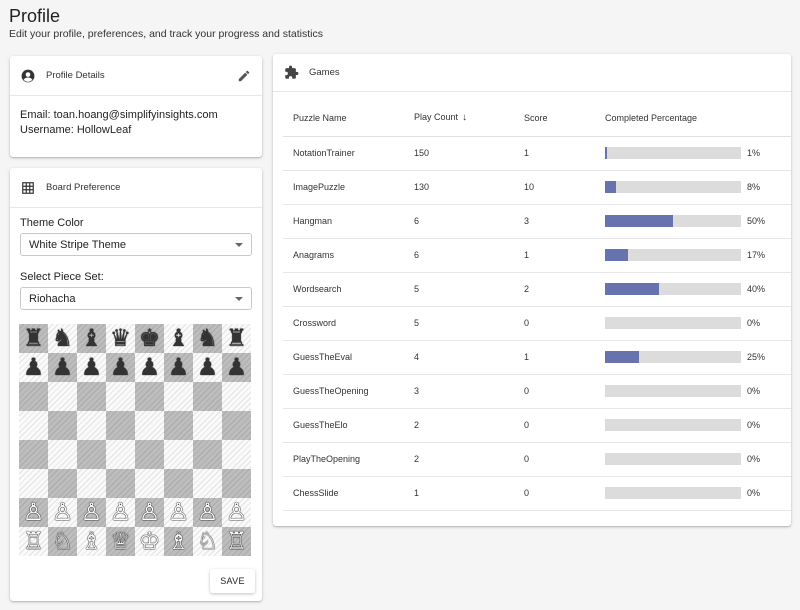 This screenshot has width=800, height=610. I want to click on table-row: ChessSlide 1 0 0%, so click(537, 493).